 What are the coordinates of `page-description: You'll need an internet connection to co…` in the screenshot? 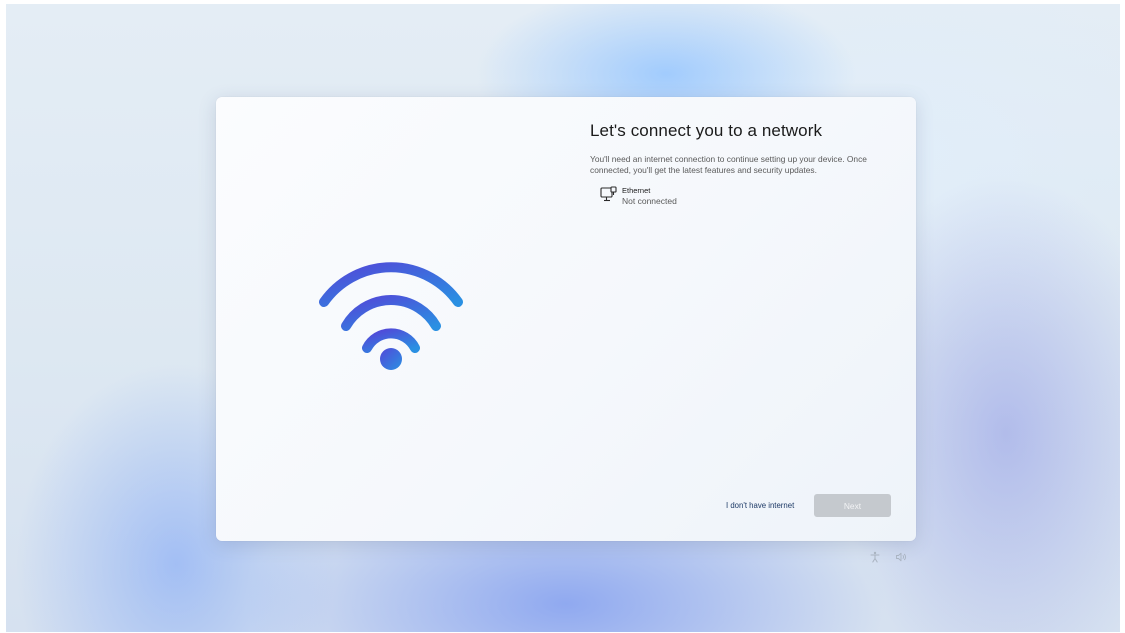 It's located at (728, 164).